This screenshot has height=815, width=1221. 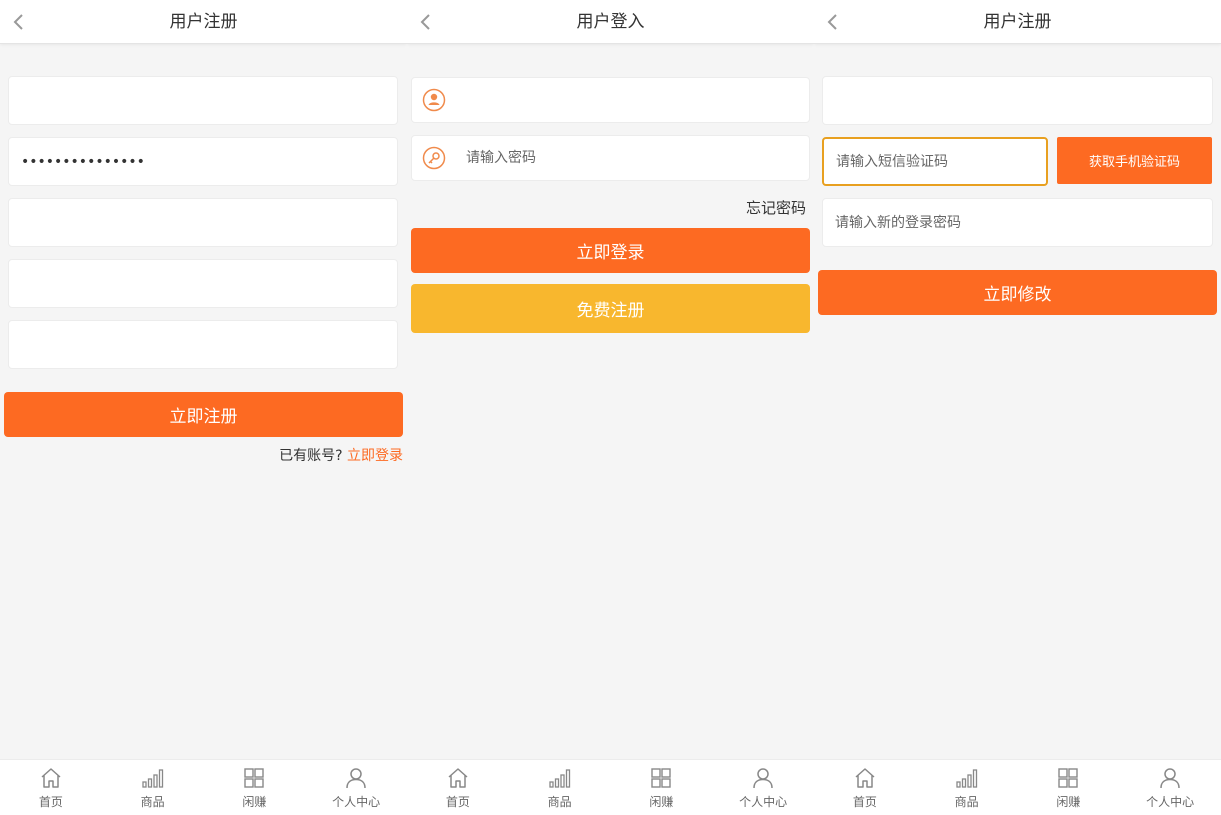 What do you see at coordinates (610, 250) in the screenshot?
I see `login-button: 立即登录` at bounding box center [610, 250].